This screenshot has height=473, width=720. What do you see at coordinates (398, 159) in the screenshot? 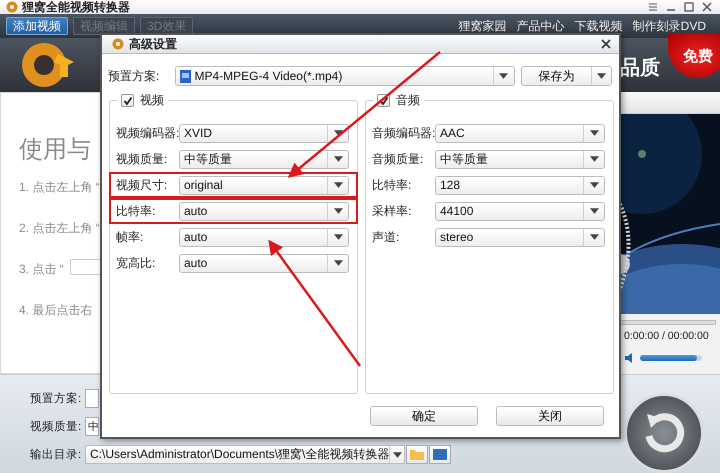
I see `field-label: 音频质量:` at bounding box center [398, 159].